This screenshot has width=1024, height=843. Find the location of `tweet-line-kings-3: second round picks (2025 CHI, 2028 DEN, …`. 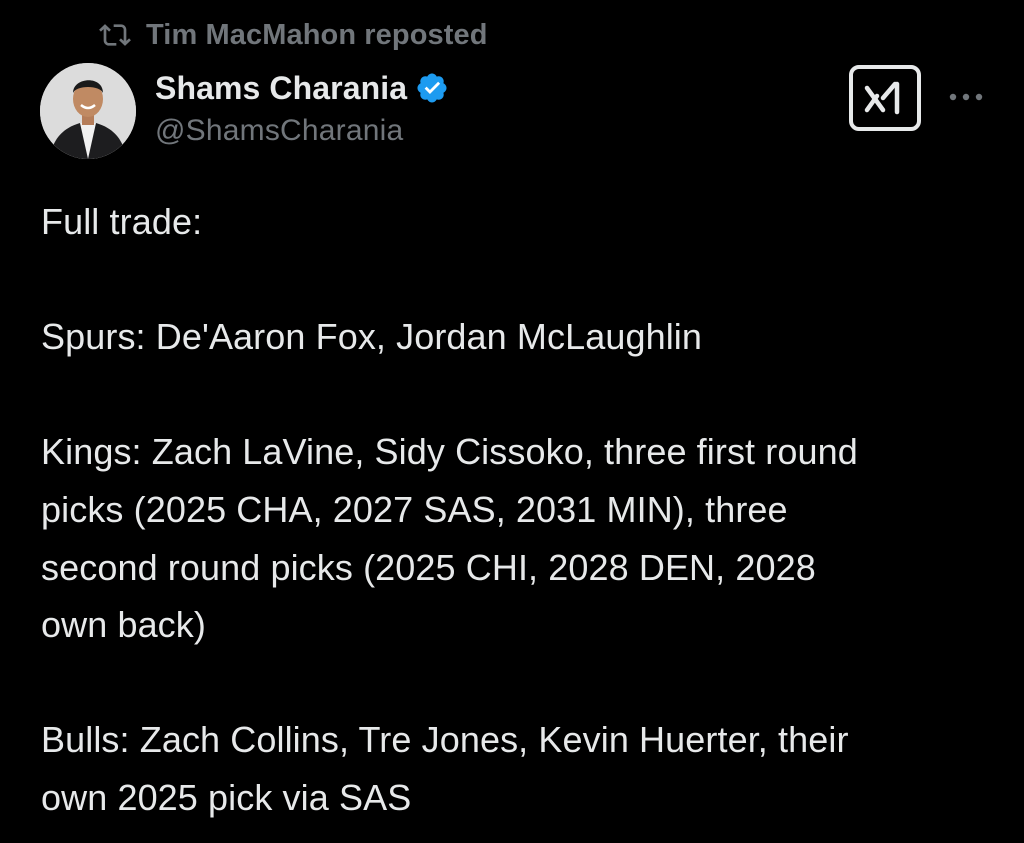

tweet-line-kings-3: second round picks (2025 CHI, 2028 DEN, … is located at coordinates (428, 567).